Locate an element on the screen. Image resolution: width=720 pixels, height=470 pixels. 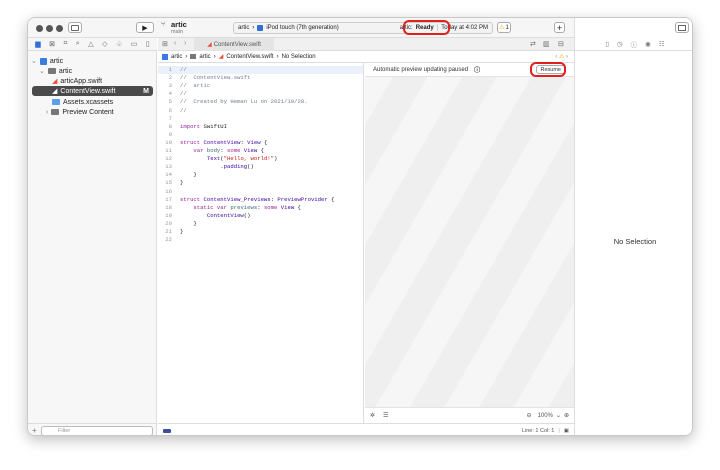
panel-toggle-icon: ▣ is located at coordinates (566, 431).